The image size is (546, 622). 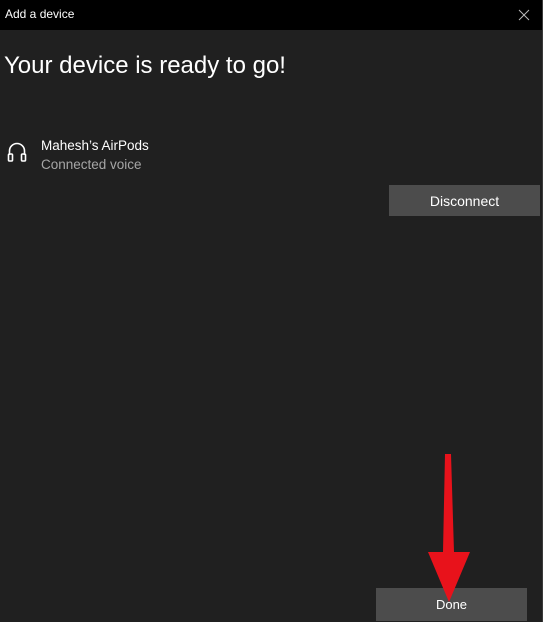 I want to click on page-title: Your device is ready to go!, so click(x=145, y=65).